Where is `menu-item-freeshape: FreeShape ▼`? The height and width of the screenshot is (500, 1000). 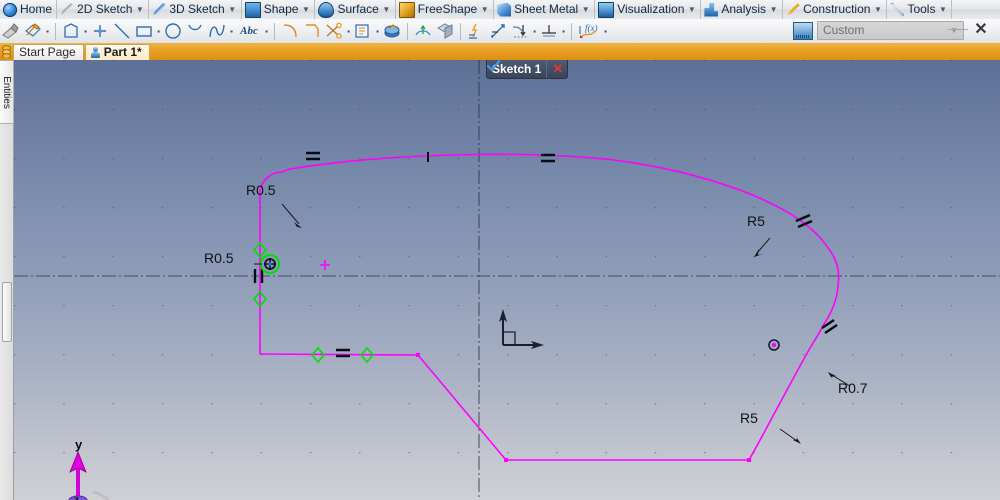
menu-item-freeshape: FreeShape ▼ is located at coordinates (445, 9).